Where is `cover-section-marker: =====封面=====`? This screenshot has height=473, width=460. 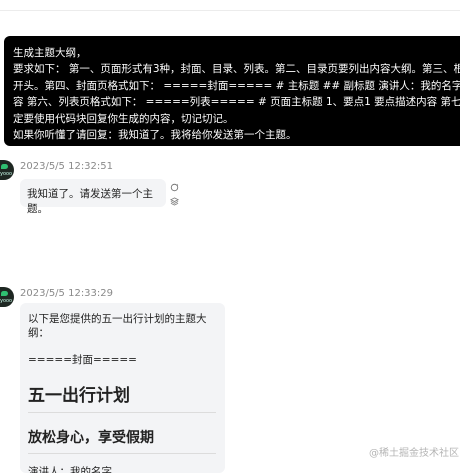 cover-section-marker: =====封面===== is located at coordinates (82, 360).